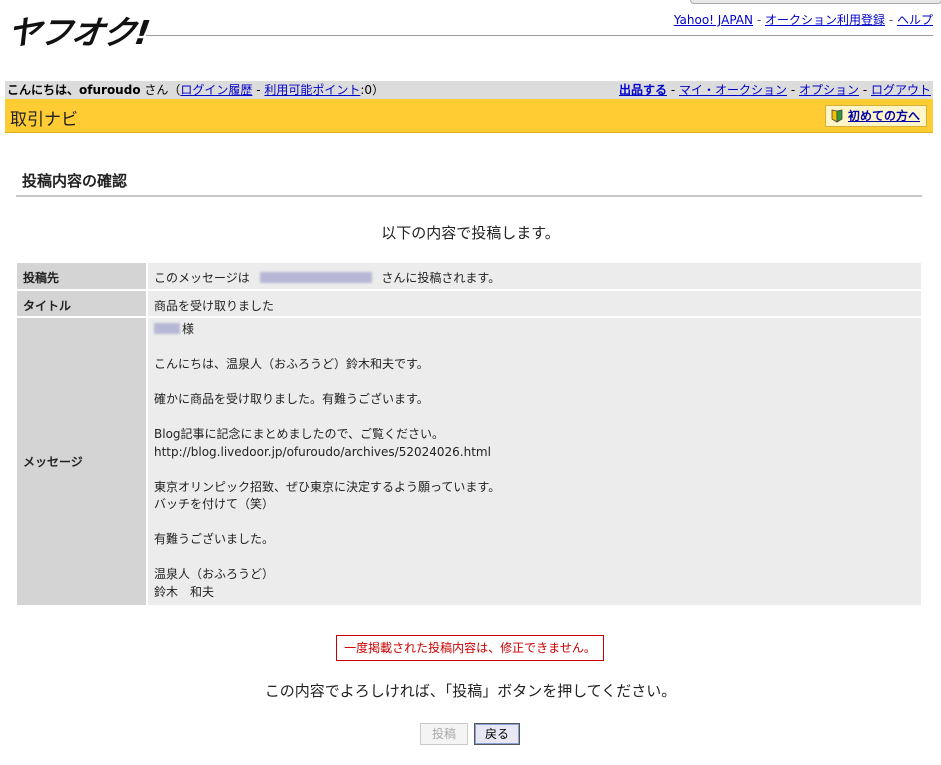  I want to click on table-row: 投稿先 このメッセージは さんに投稿されます。, so click(469, 277).